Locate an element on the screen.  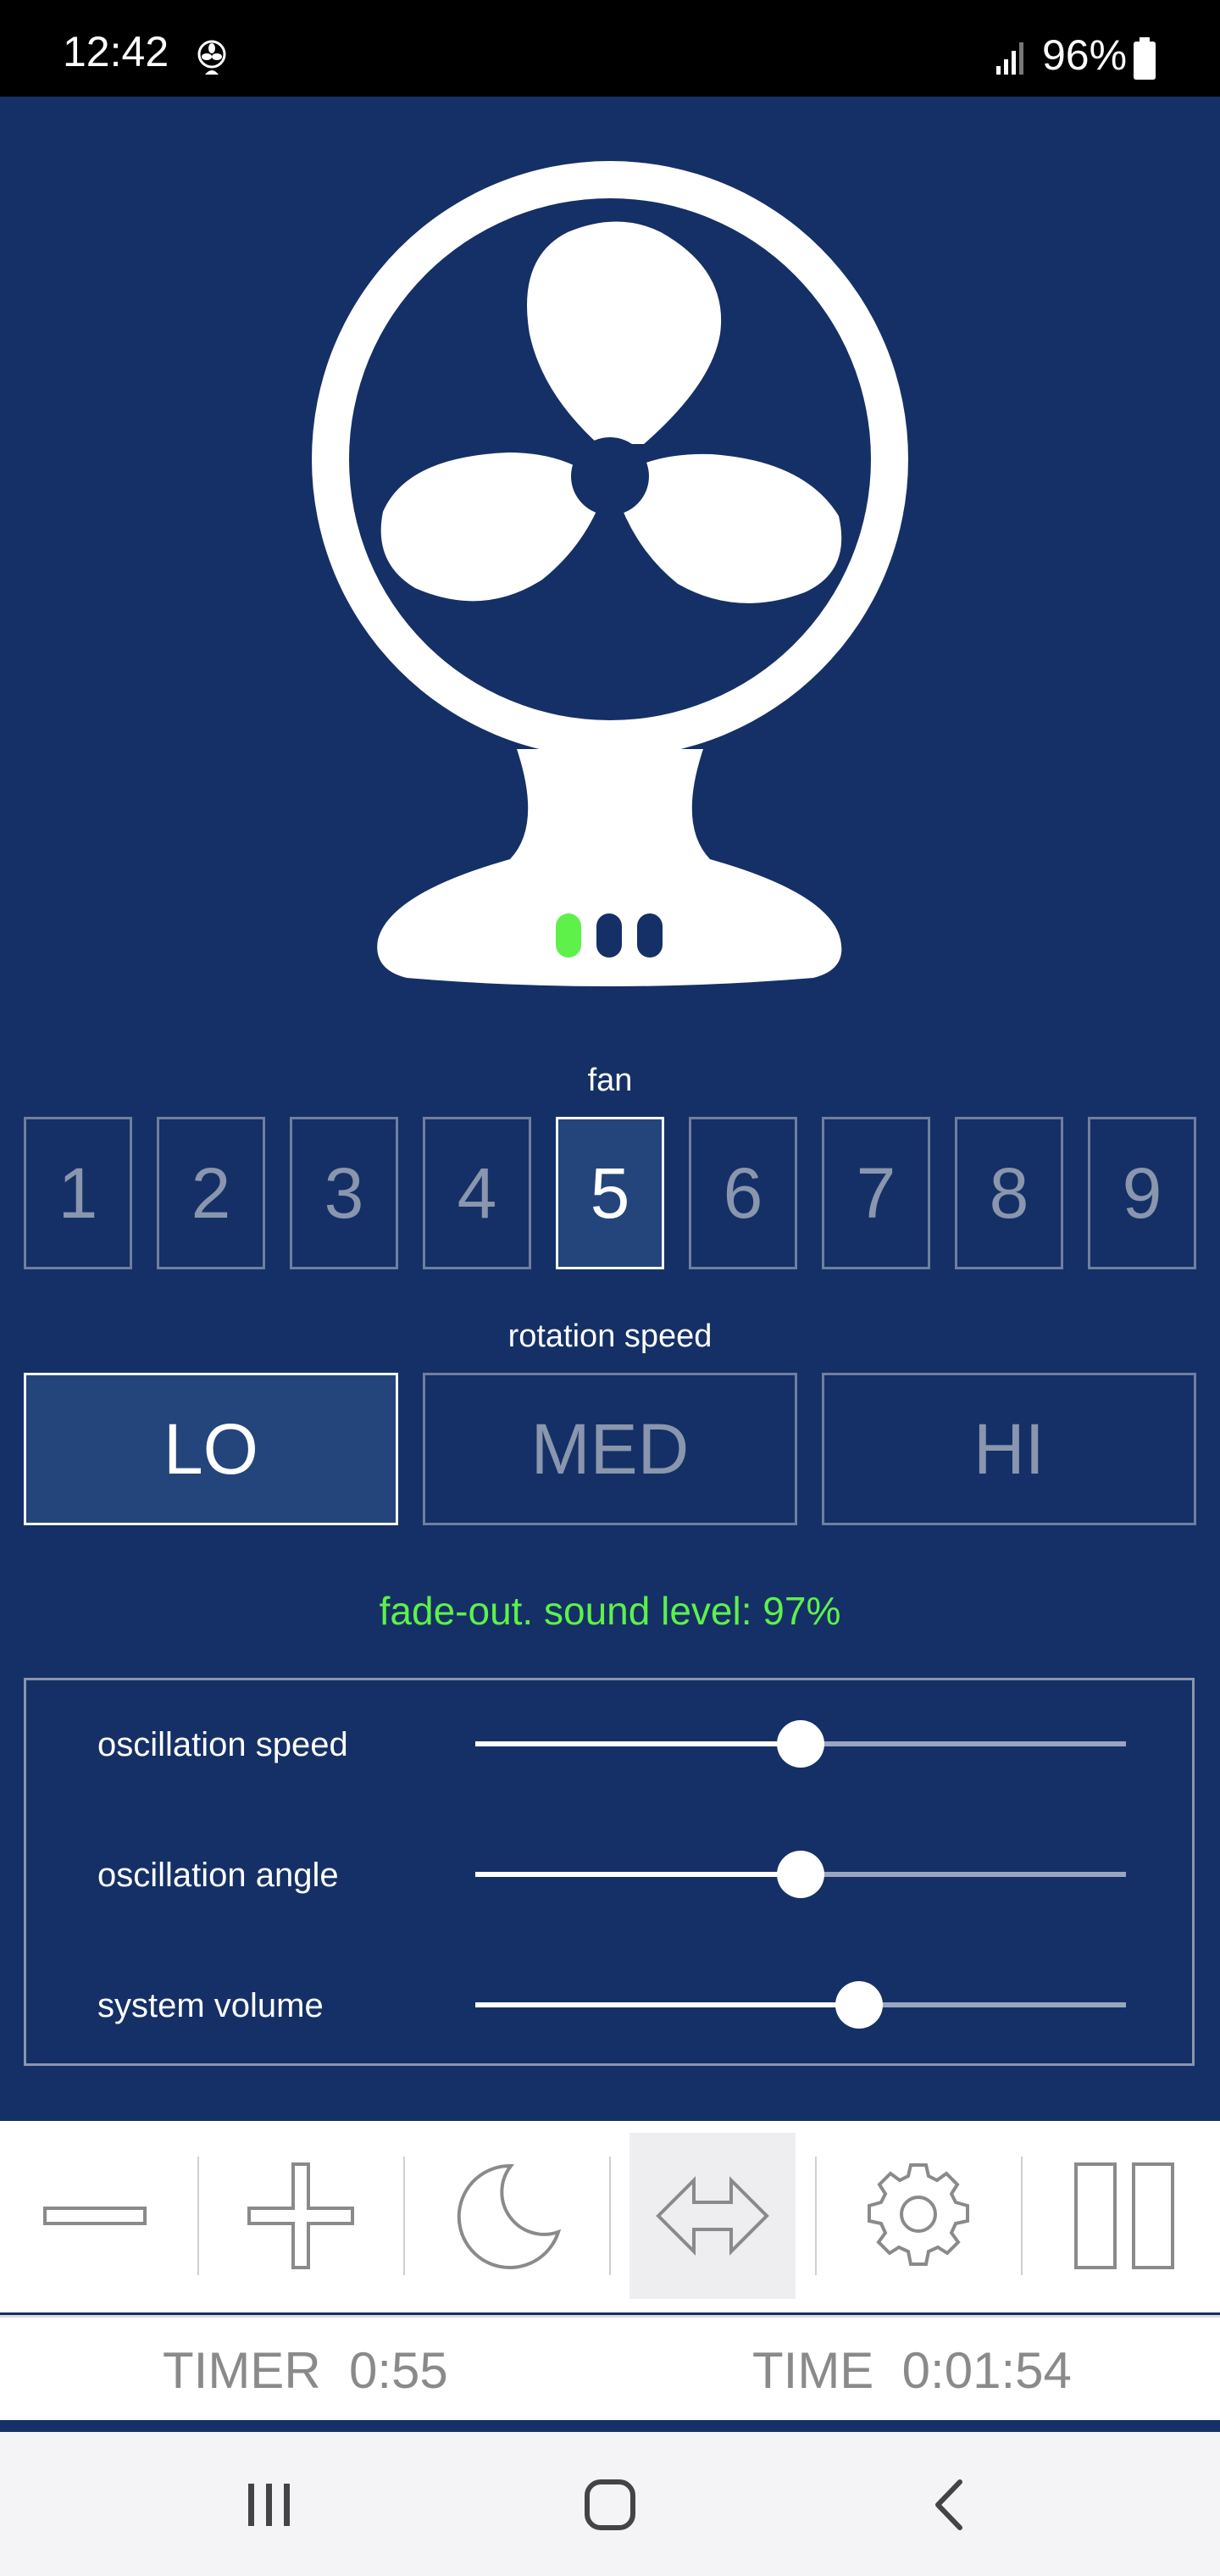
timer-strip: TIMER 0:55 TIME 0:01:54 is located at coordinates (610, 2367).